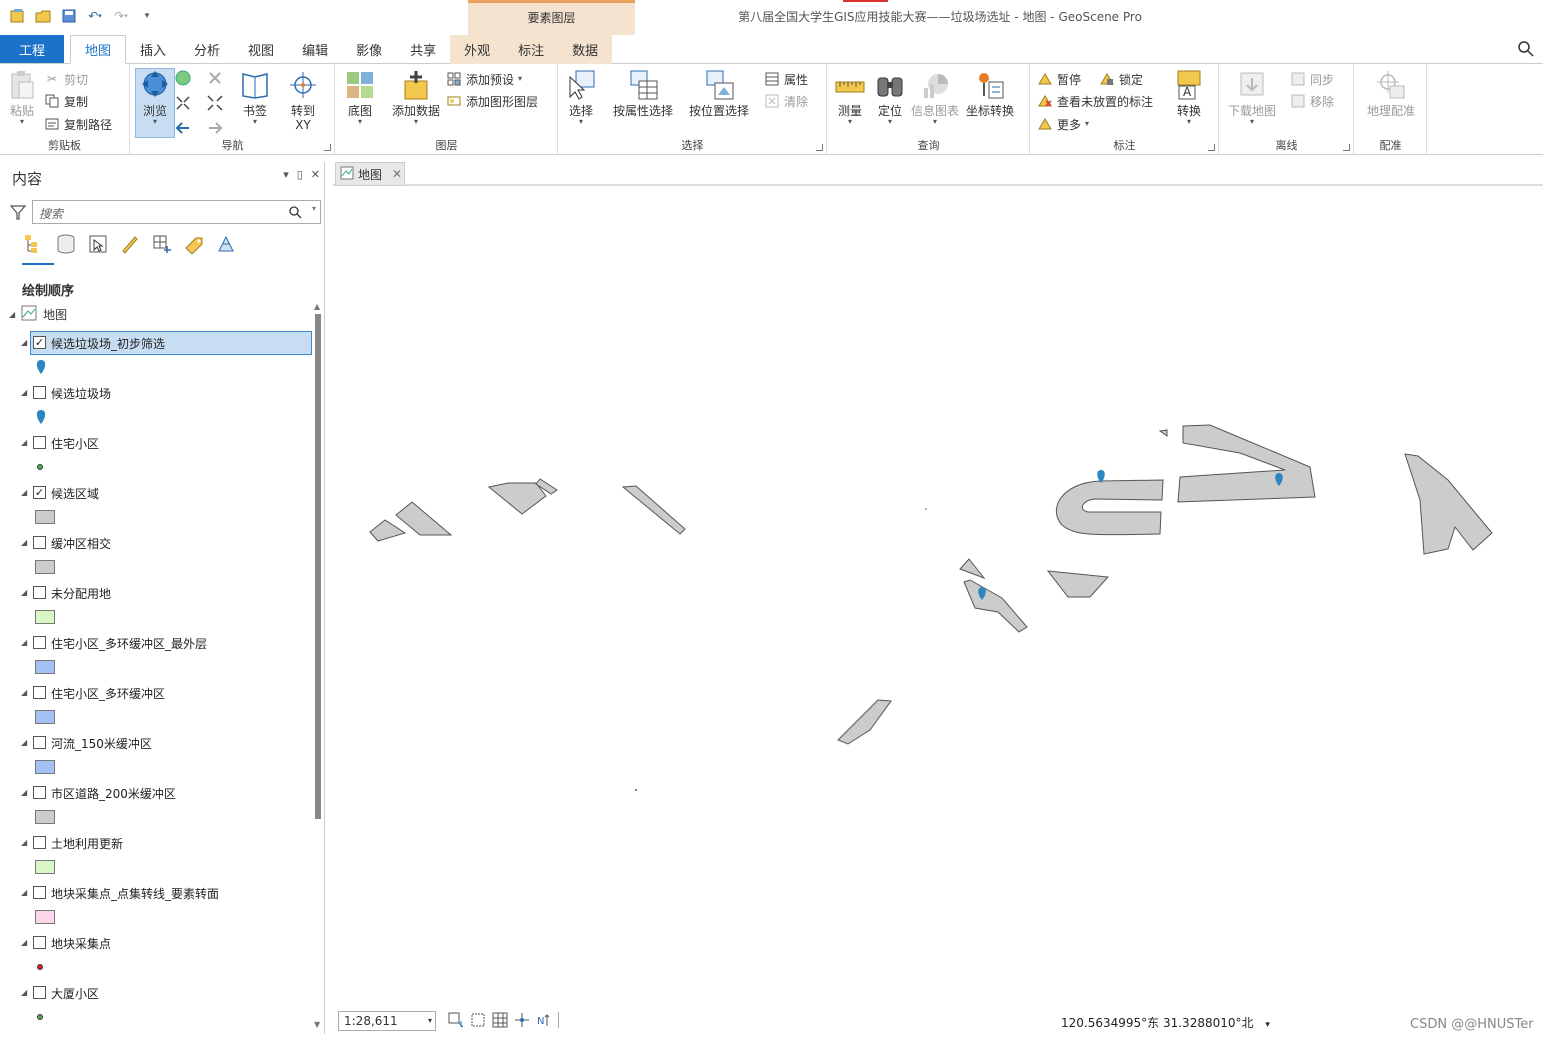  Describe the element at coordinates (184, 104) in the screenshot. I see `fixed-zoom-in-arrows-icon` at that location.